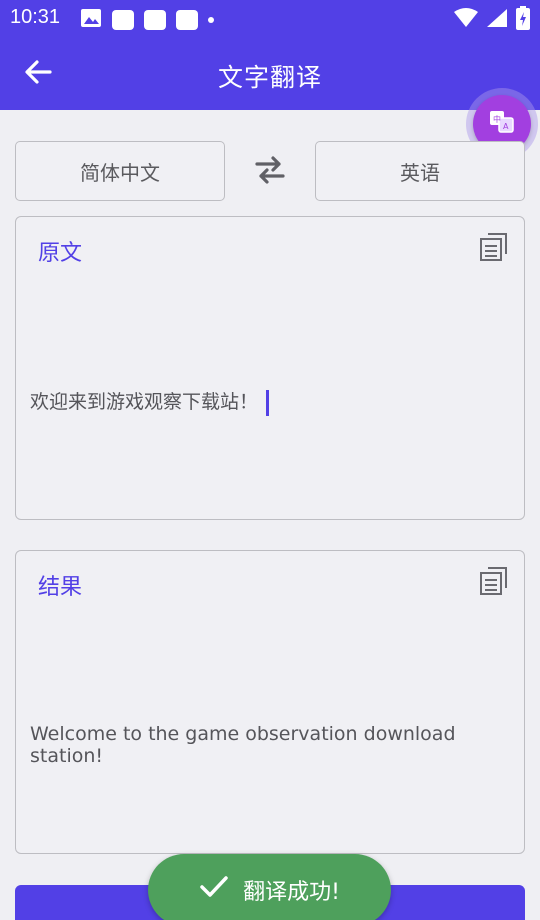  Describe the element at coordinates (91, 20) in the screenshot. I see `image-icon` at that location.